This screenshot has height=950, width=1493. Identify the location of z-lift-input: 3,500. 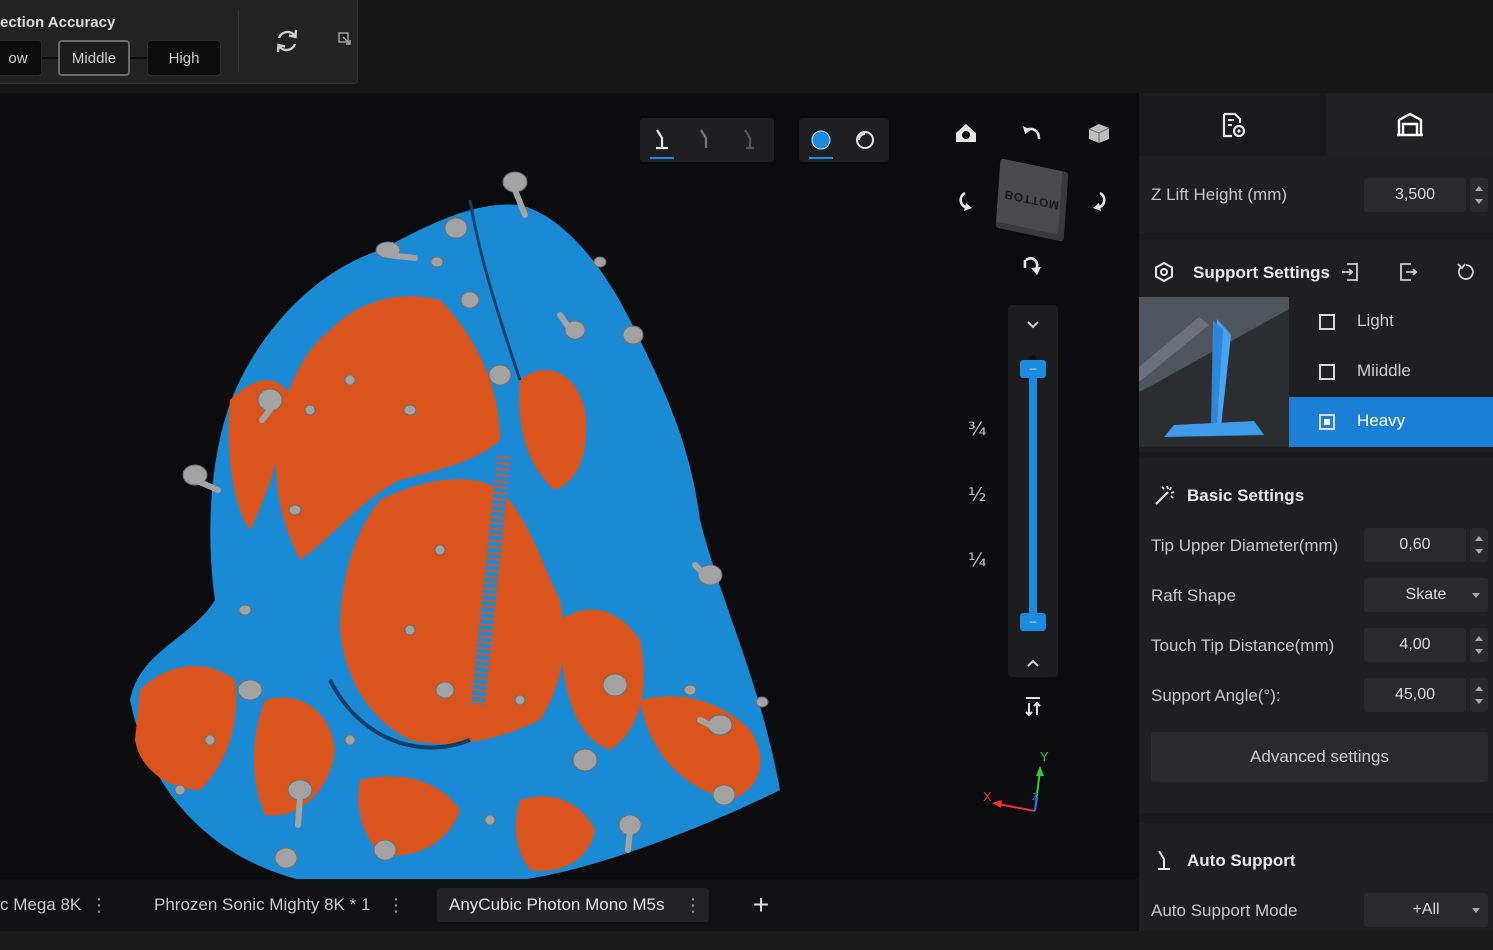
(1426, 195).